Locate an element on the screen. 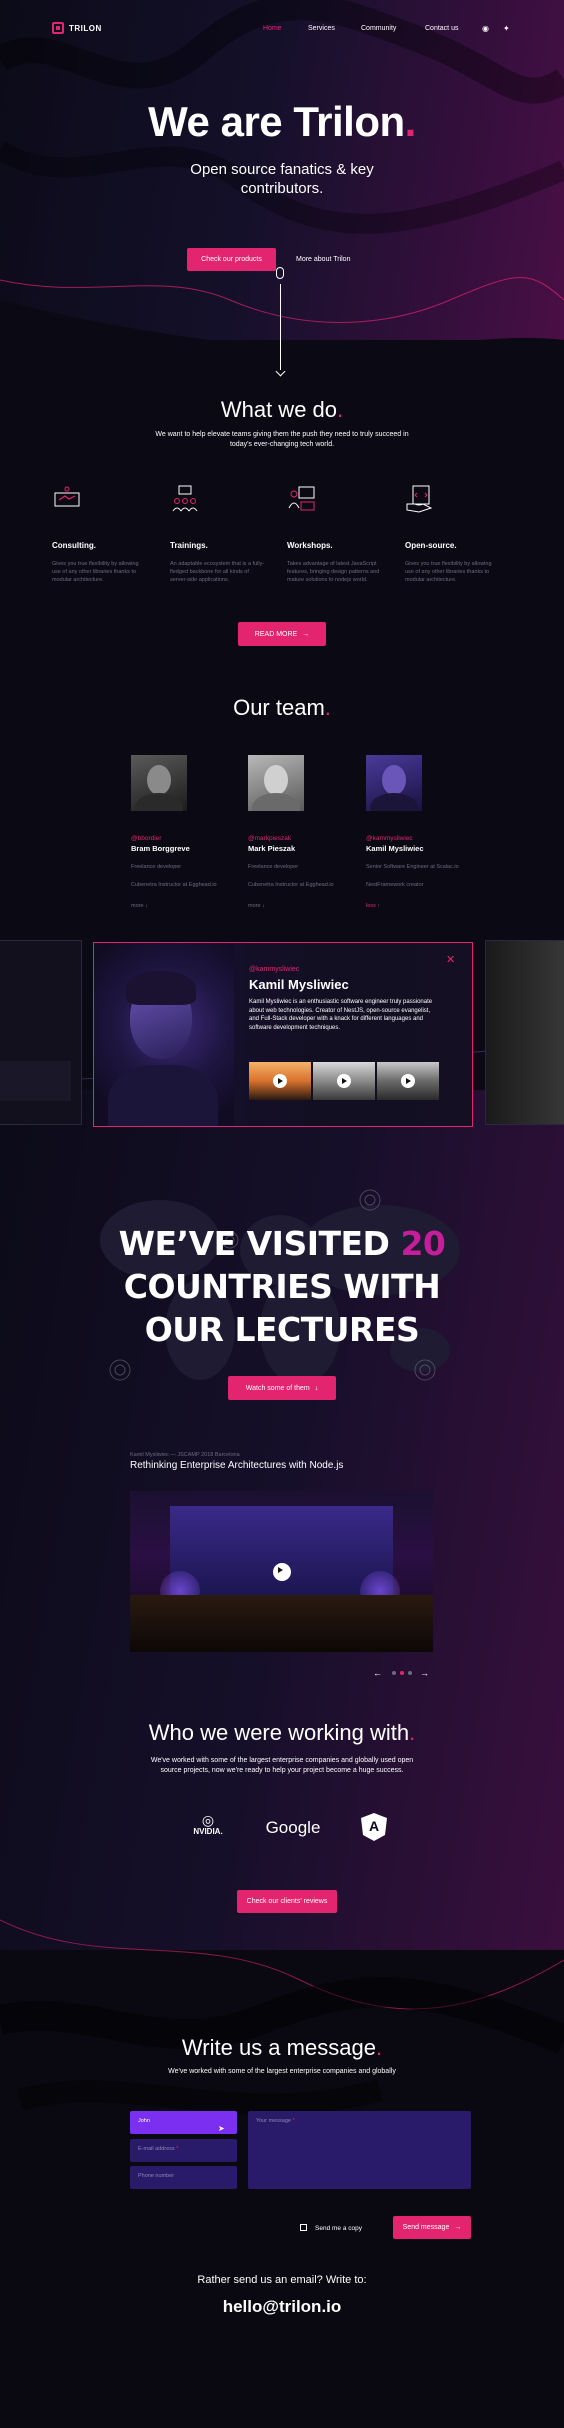 The height and width of the screenshot is (2428, 564). visited-line-2: COUNTRIES WITH is located at coordinates (282, 1286).